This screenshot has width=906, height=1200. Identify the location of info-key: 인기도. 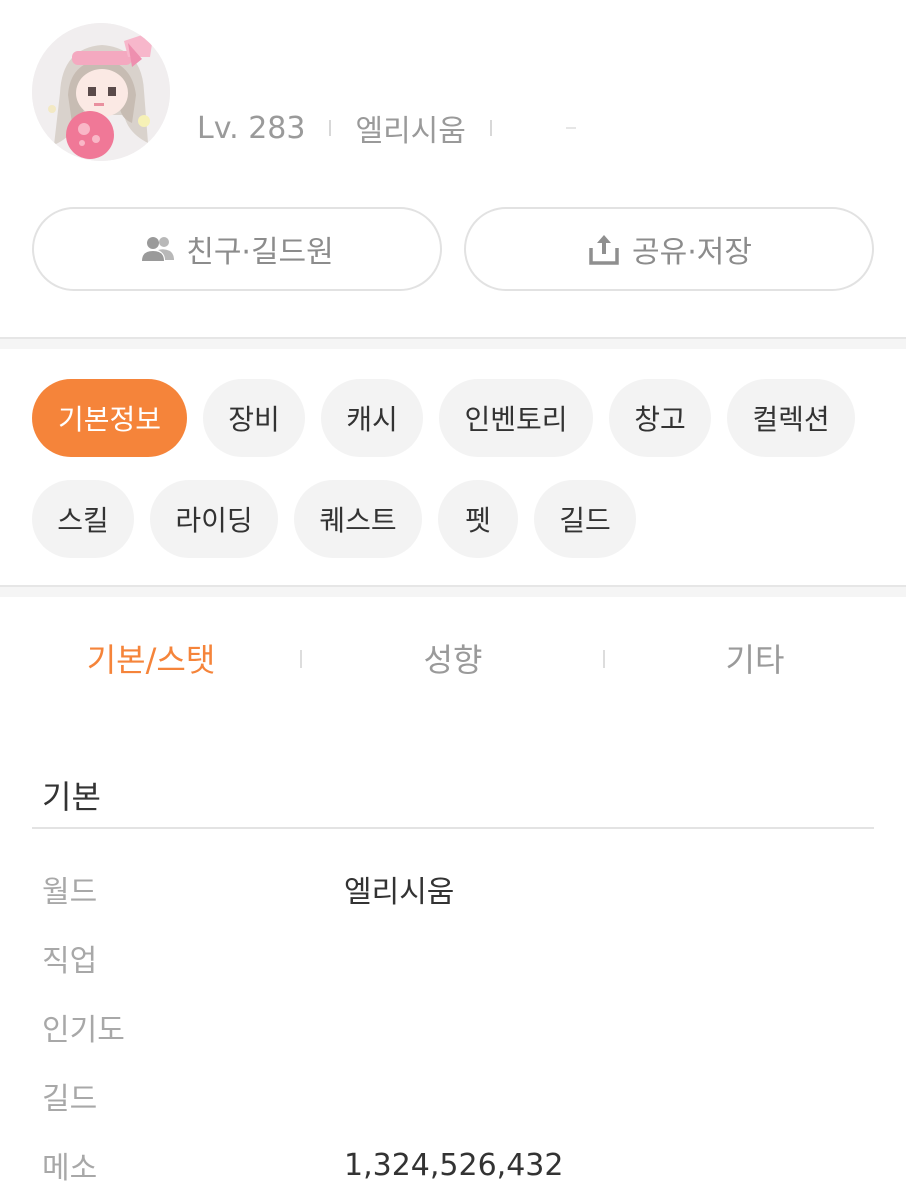
(83, 1030).